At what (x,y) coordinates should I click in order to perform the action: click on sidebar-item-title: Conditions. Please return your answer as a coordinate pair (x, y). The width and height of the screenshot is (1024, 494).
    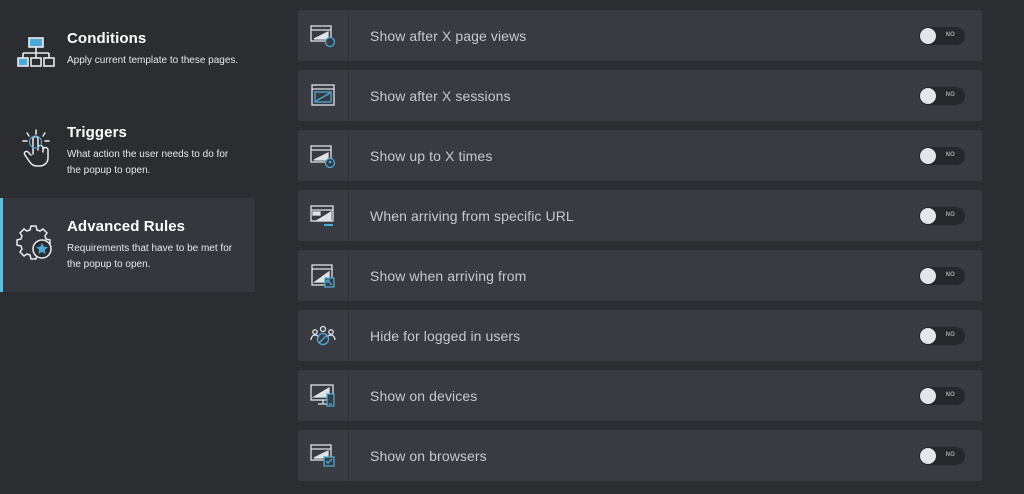
    Looking at the image, I should click on (107, 38).